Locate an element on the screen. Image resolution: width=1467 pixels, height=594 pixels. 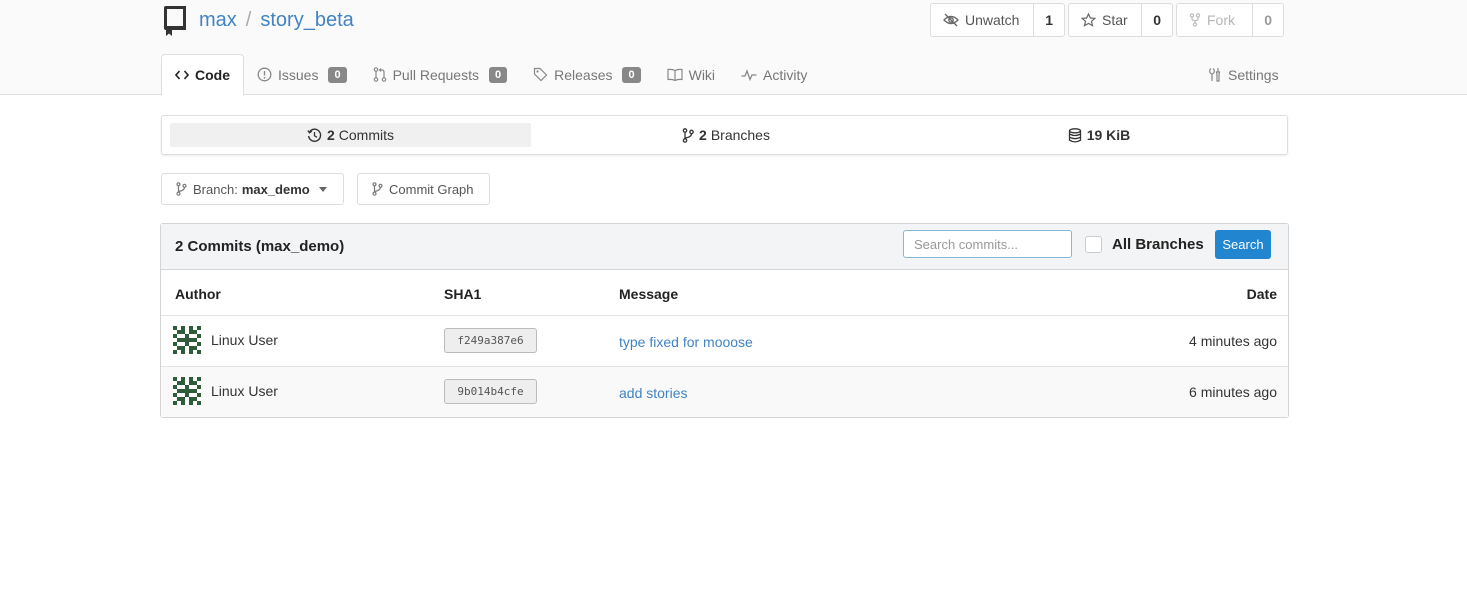
issues-count-badge: 0 is located at coordinates (337, 74).